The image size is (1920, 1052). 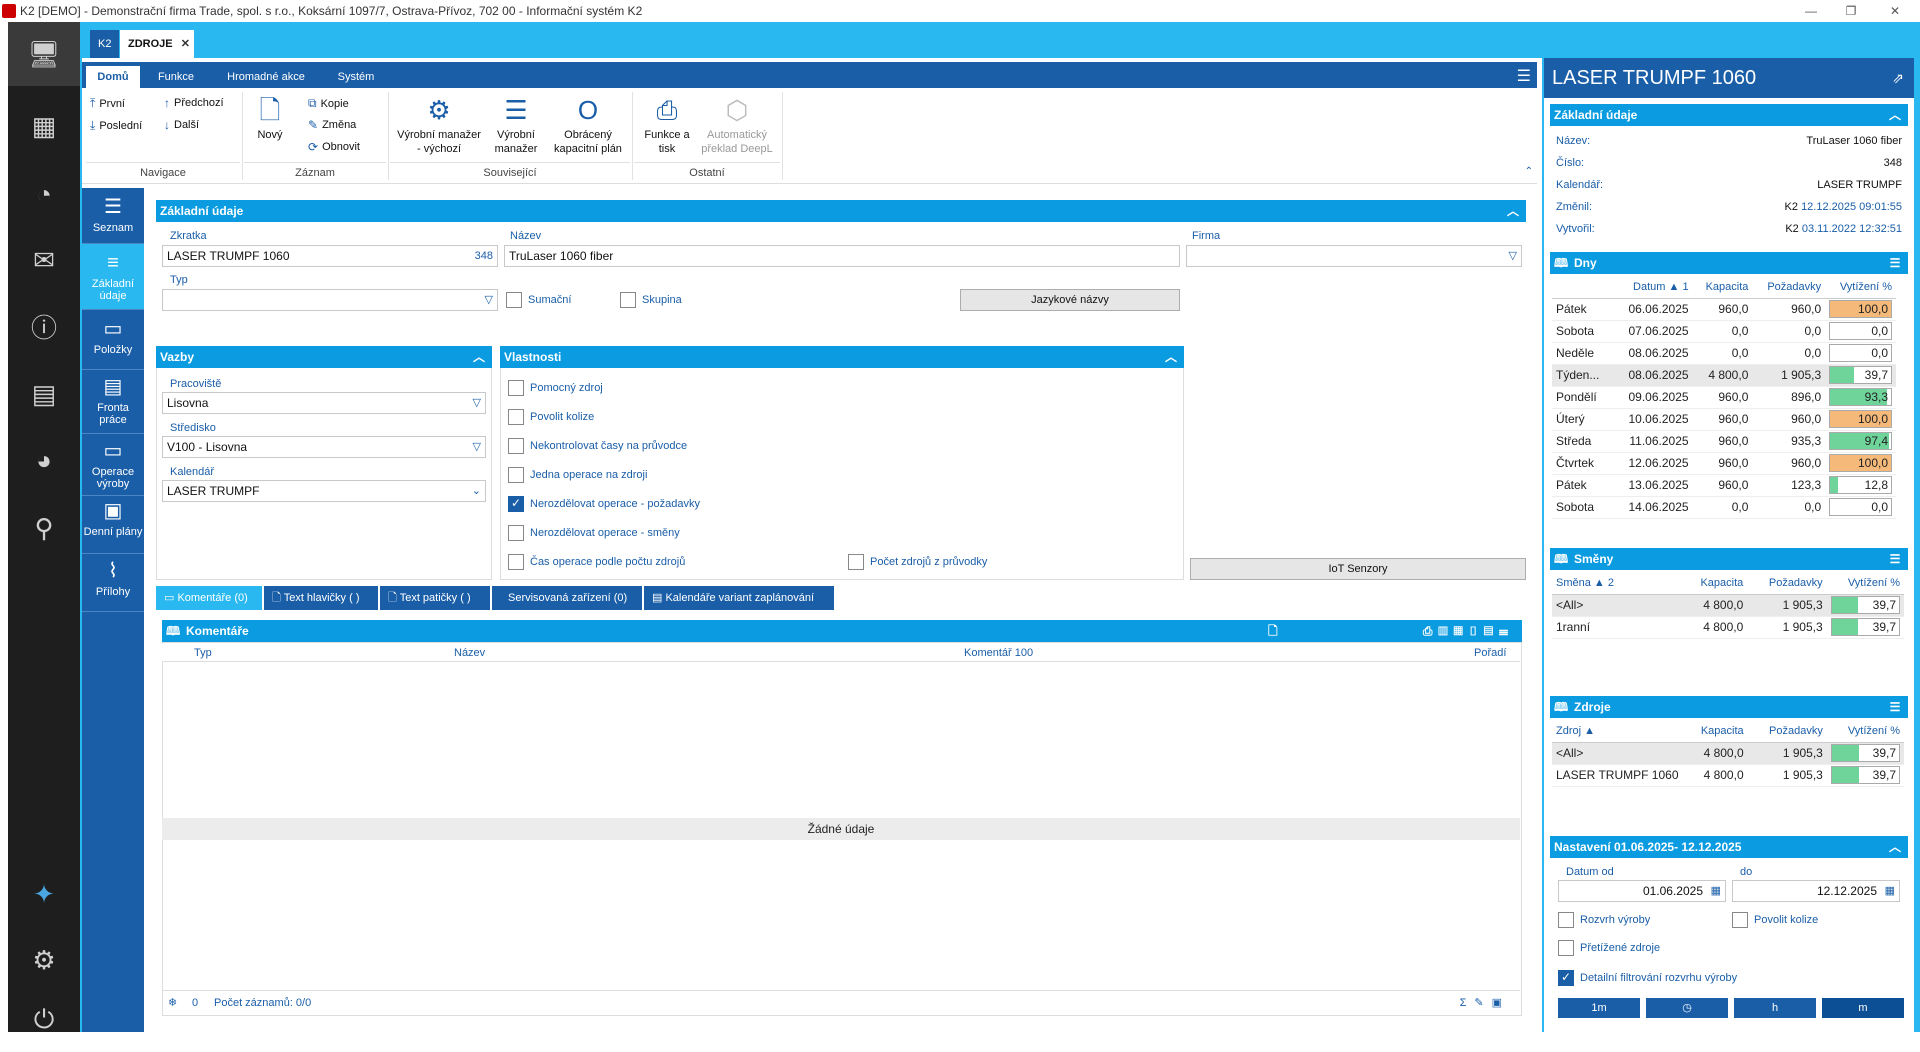 What do you see at coordinates (176, 77) in the screenshot?
I see `ribbon-tab-functions: Funkce` at bounding box center [176, 77].